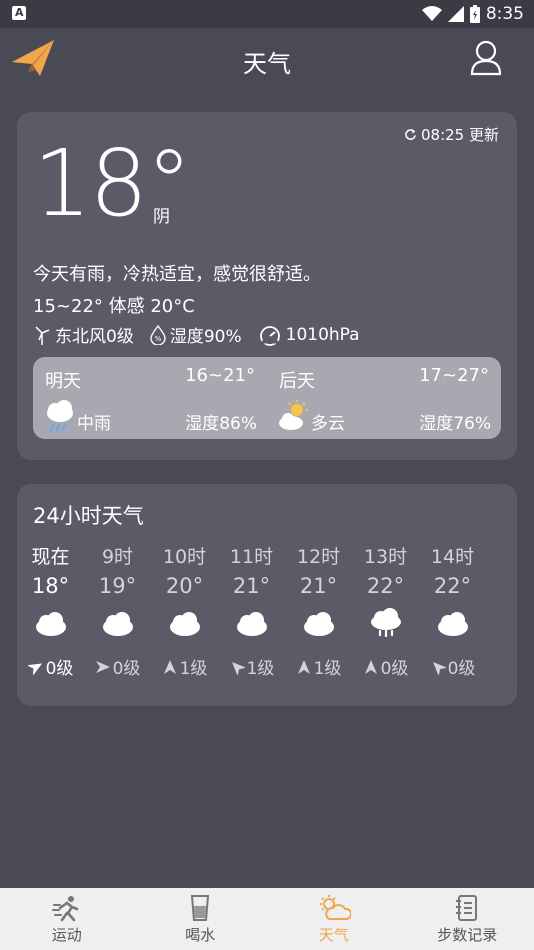  I want to click on wind-turbine-icon, so click(42, 335).